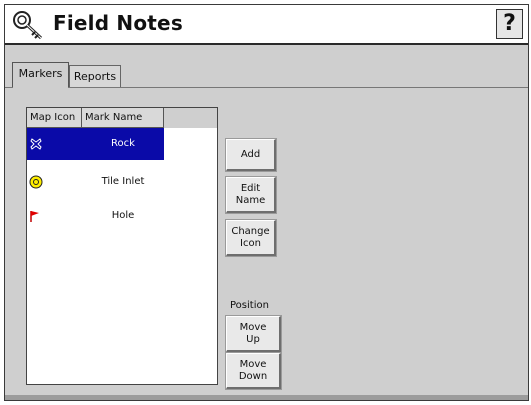 This screenshot has height=405, width=531. I want to click on list-item: Tile Inlet, so click(95, 182).